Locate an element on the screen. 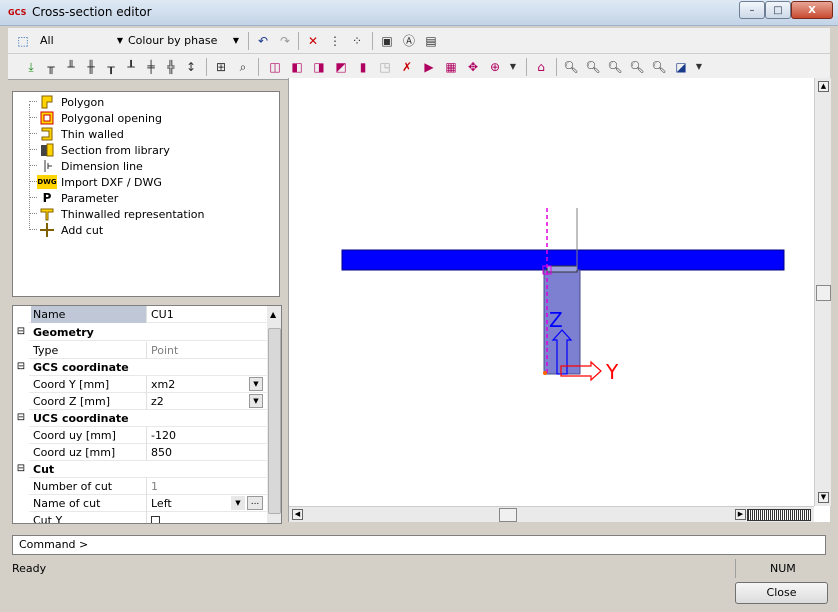 Image resolution: width=838 pixels, height=612 pixels. tree-item-add-cut: Add cut is located at coordinates (66, 230).